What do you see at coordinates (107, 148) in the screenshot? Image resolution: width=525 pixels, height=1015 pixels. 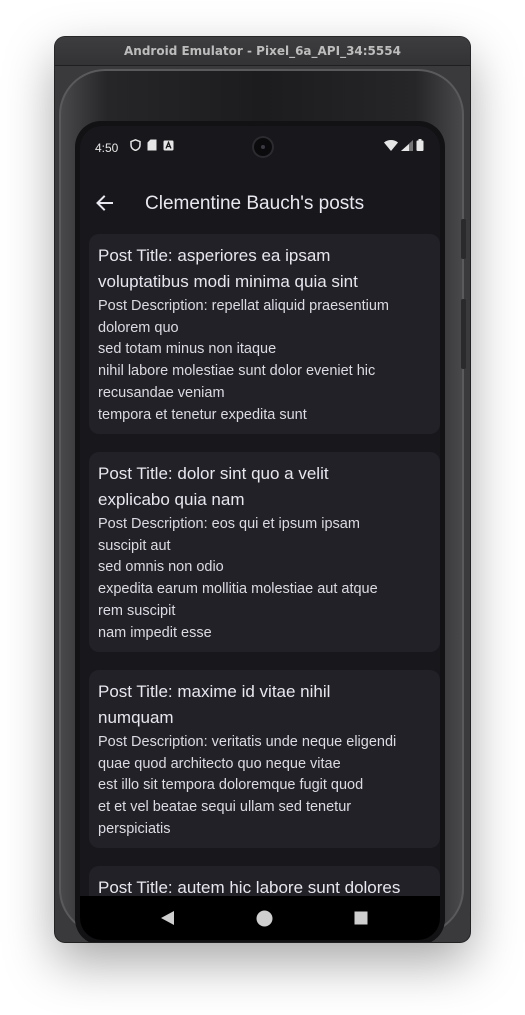 I see `status-time: 4:50` at bounding box center [107, 148].